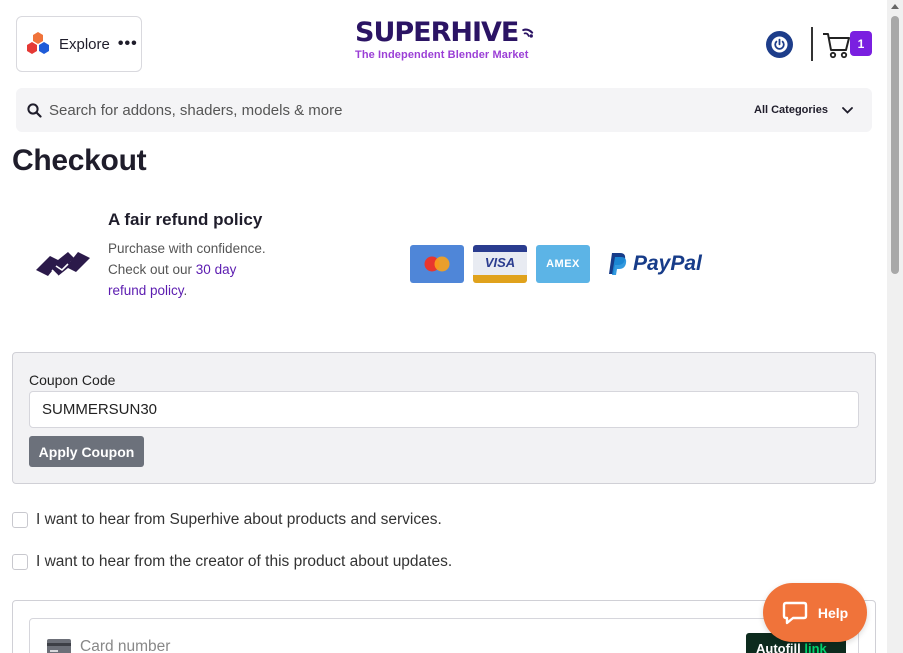  I want to click on scroll-up-arrow-icon, so click(895, 6).